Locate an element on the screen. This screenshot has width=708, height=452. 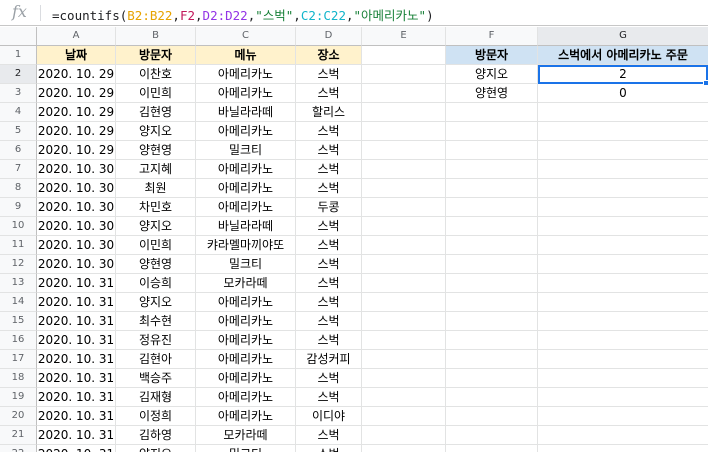
row-header: 20 is located at coordinates (18, 416).